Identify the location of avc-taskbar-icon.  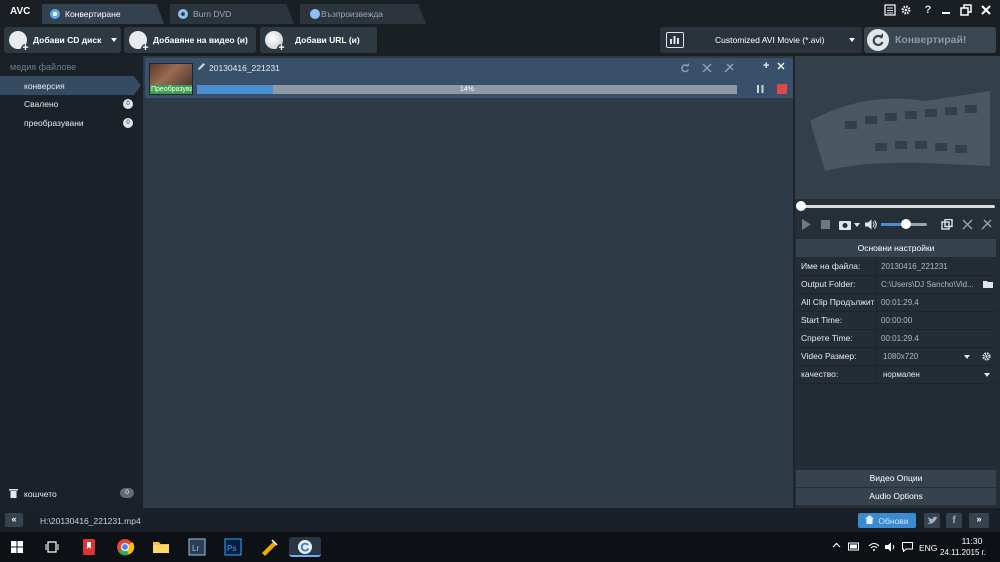
(305, 547).